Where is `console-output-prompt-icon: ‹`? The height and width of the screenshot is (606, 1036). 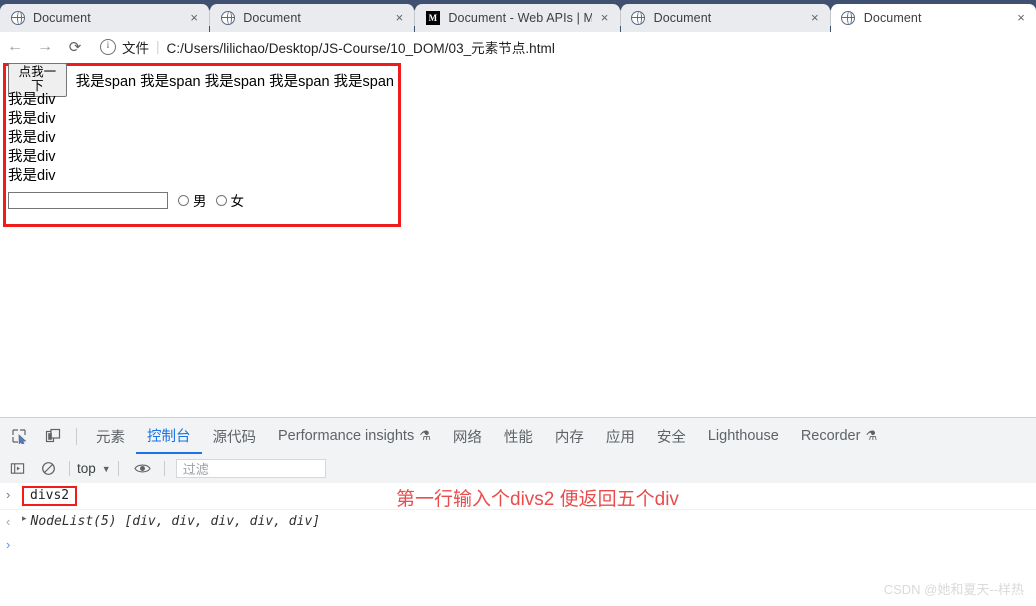
console-output-prompt-icon: ‹ is located at coordinates (8, 521).